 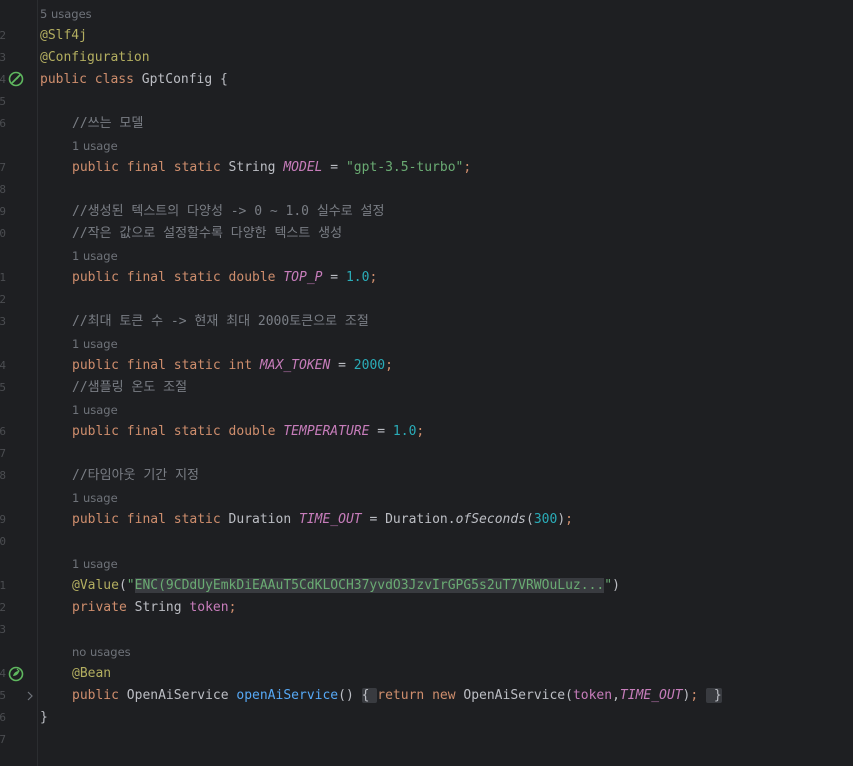 What do you see at coordinates (154, 607) in the screenshot?
I see `code-line: private String token;` at bounding box center [154, 607].